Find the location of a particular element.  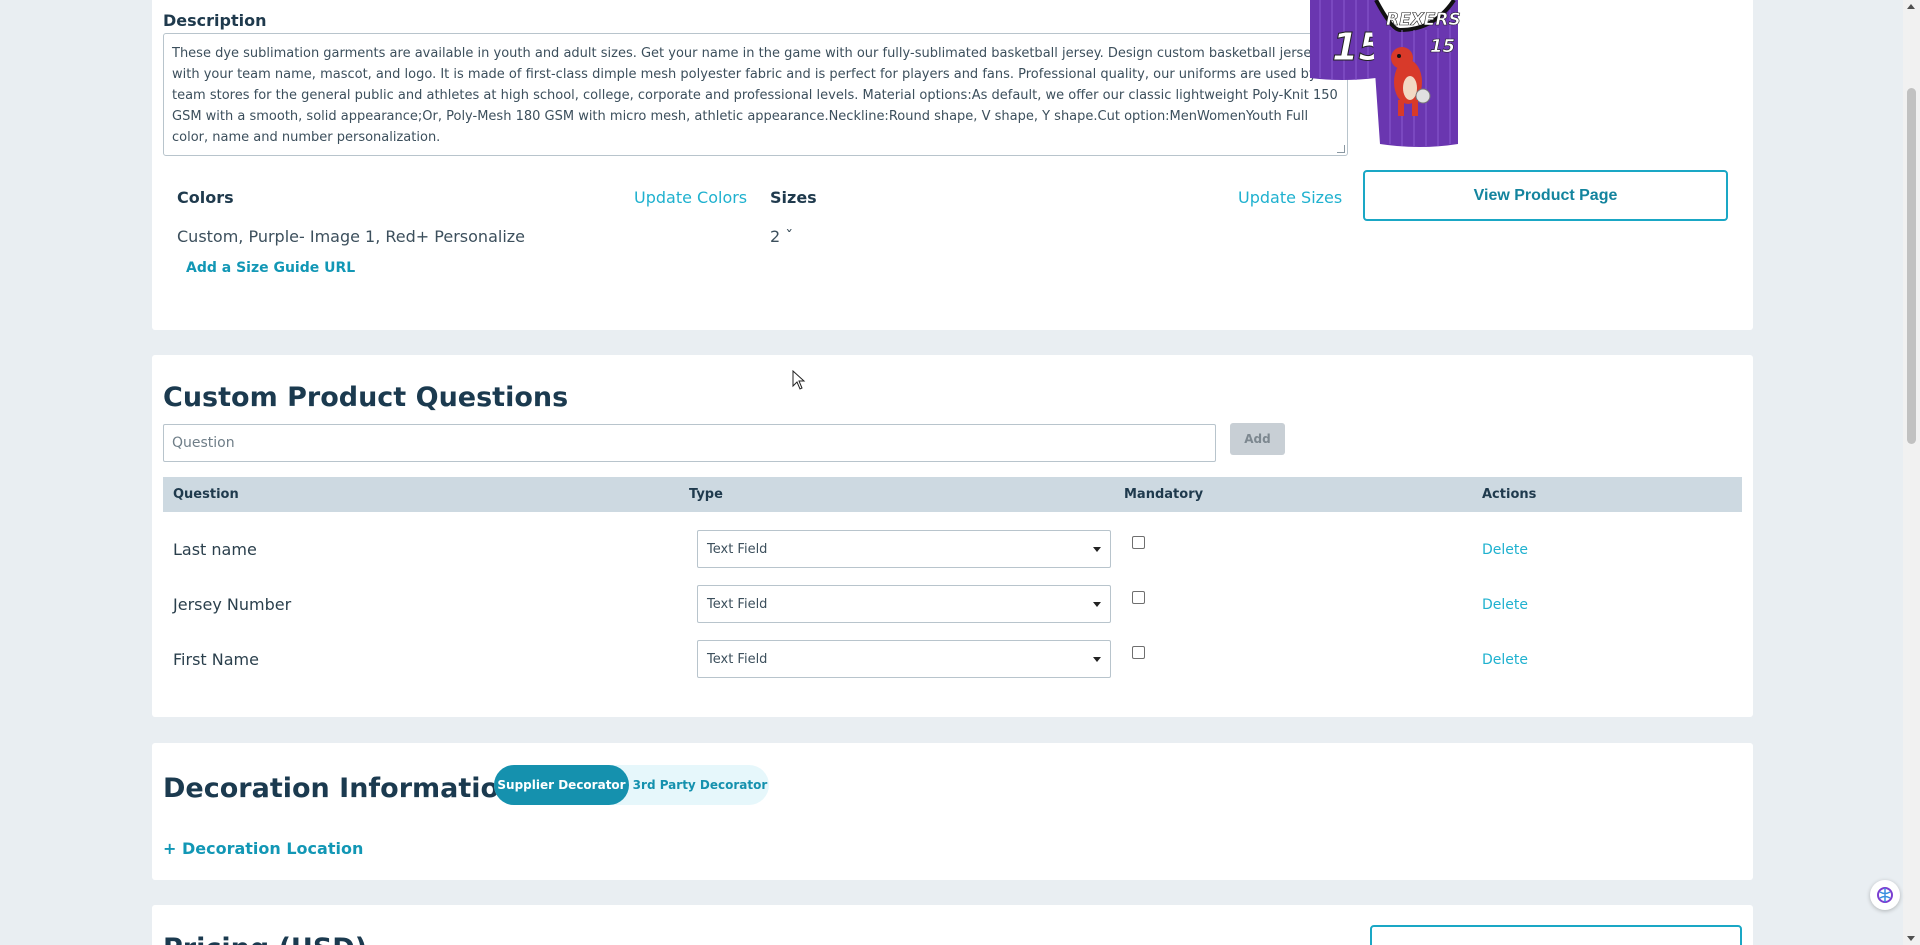

update-sizes-link: Update Sizes is located at coordinates (1290, 197).